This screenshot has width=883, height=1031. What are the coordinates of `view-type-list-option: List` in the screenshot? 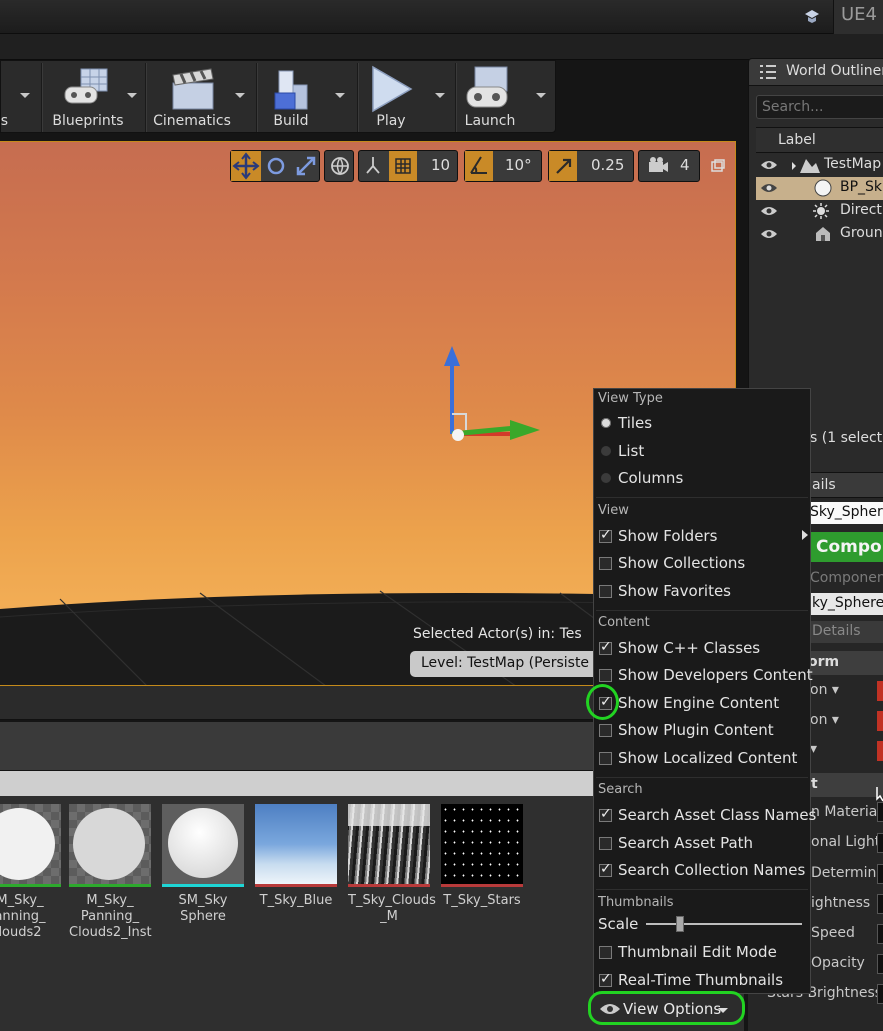 It's located at (702, 450).